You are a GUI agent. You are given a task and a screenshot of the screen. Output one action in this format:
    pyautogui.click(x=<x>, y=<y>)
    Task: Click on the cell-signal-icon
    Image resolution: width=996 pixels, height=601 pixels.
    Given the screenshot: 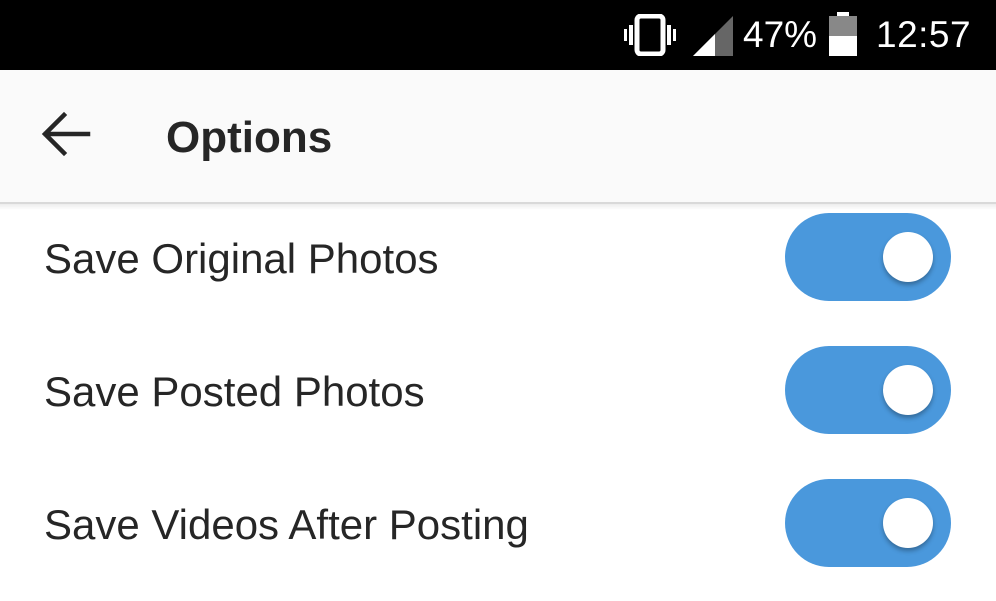 What is the action you would take?
    pyautogui.click(x=713, y=36)
    